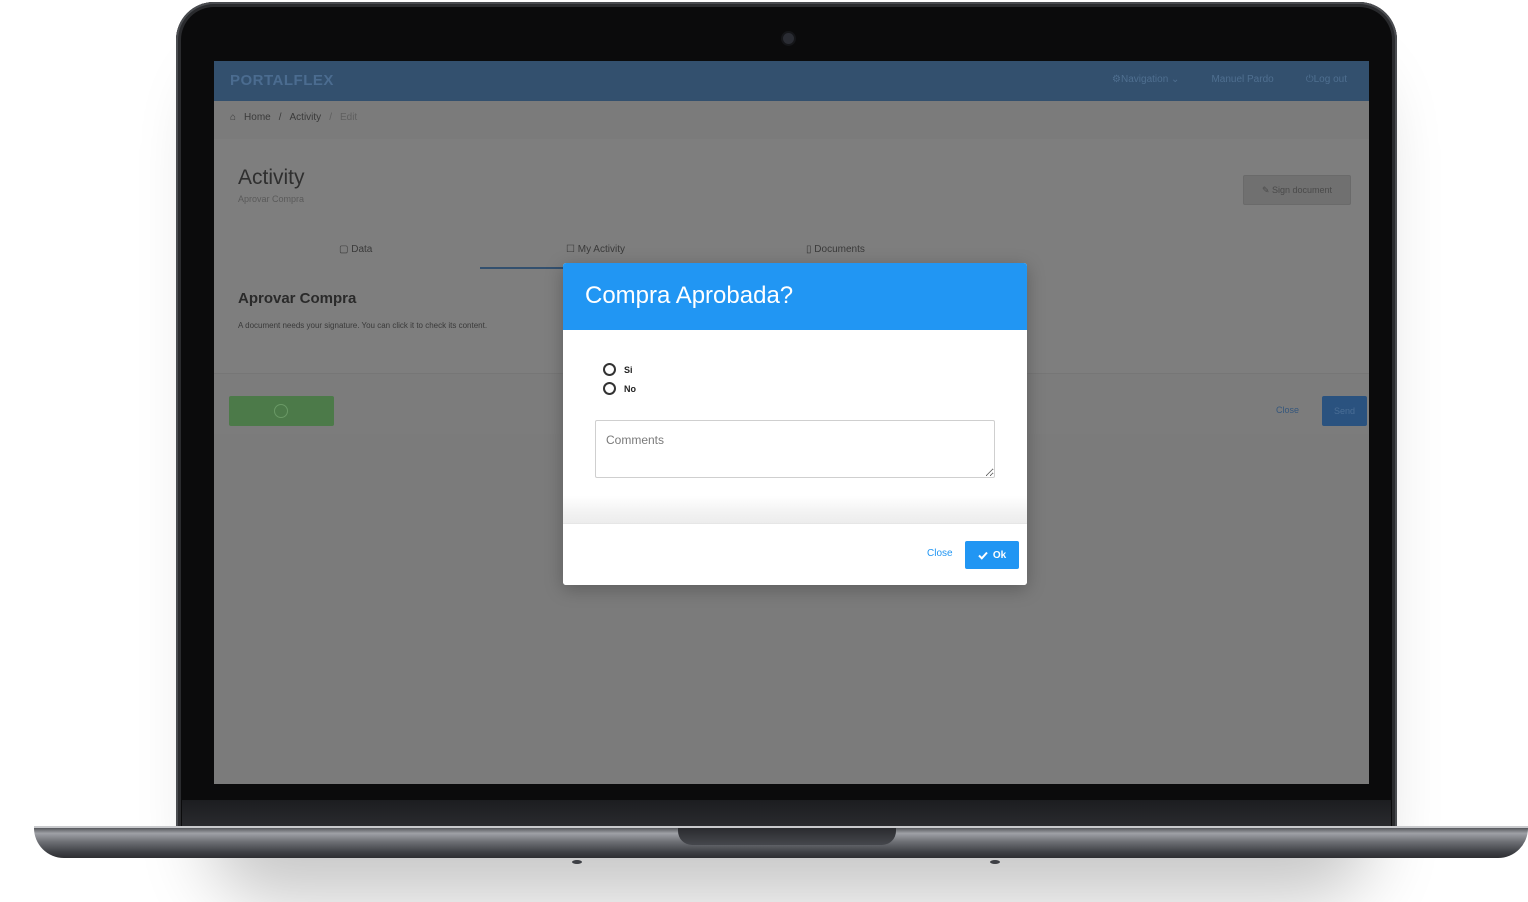  Describe the element at coordinates (1344, 411) in the screenshot. I see `send-button: Send` at that location.